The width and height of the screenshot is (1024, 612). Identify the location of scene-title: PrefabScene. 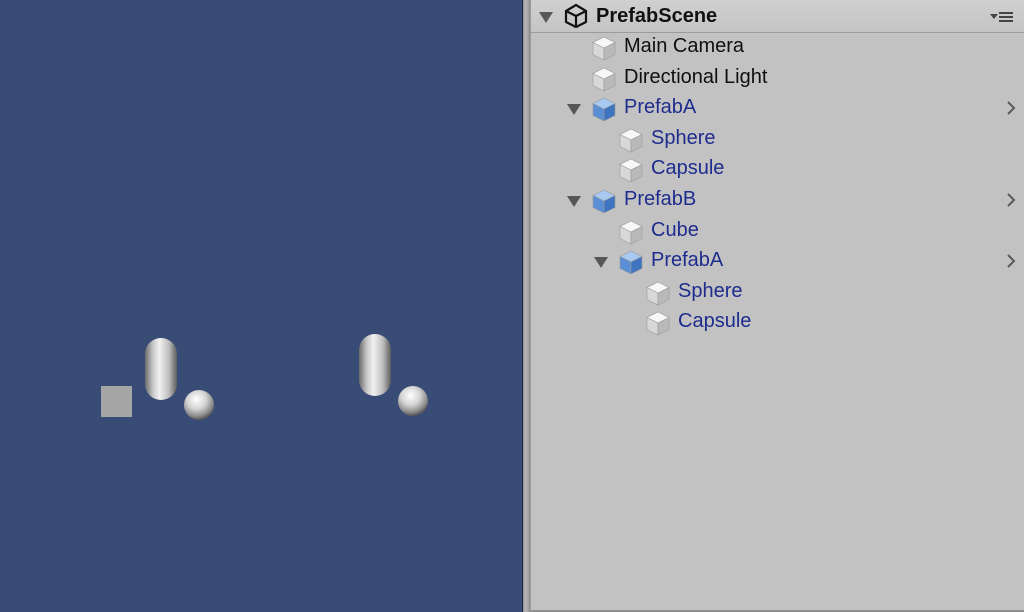
(657, 16).